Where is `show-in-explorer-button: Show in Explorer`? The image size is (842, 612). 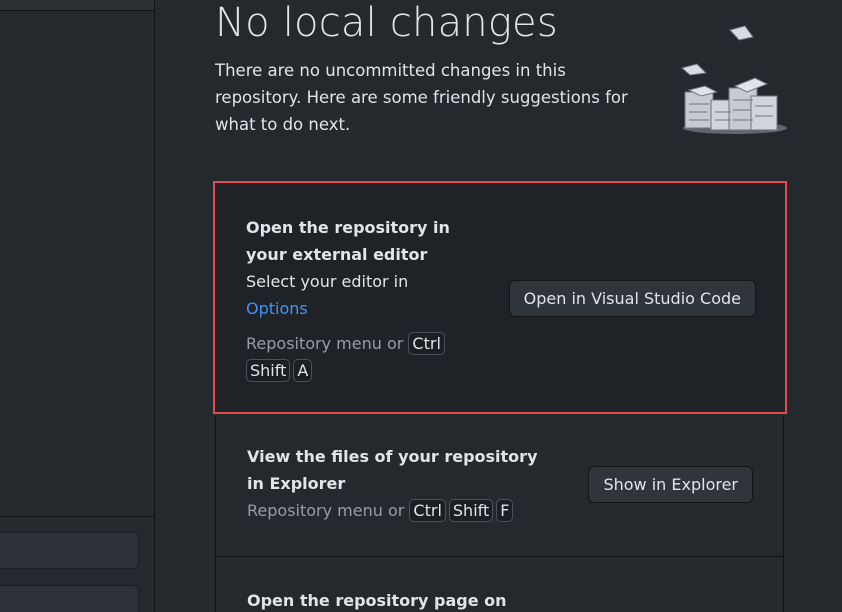 show-in-explorer-button: Show in Explorer is located at coordinates (670, 484).